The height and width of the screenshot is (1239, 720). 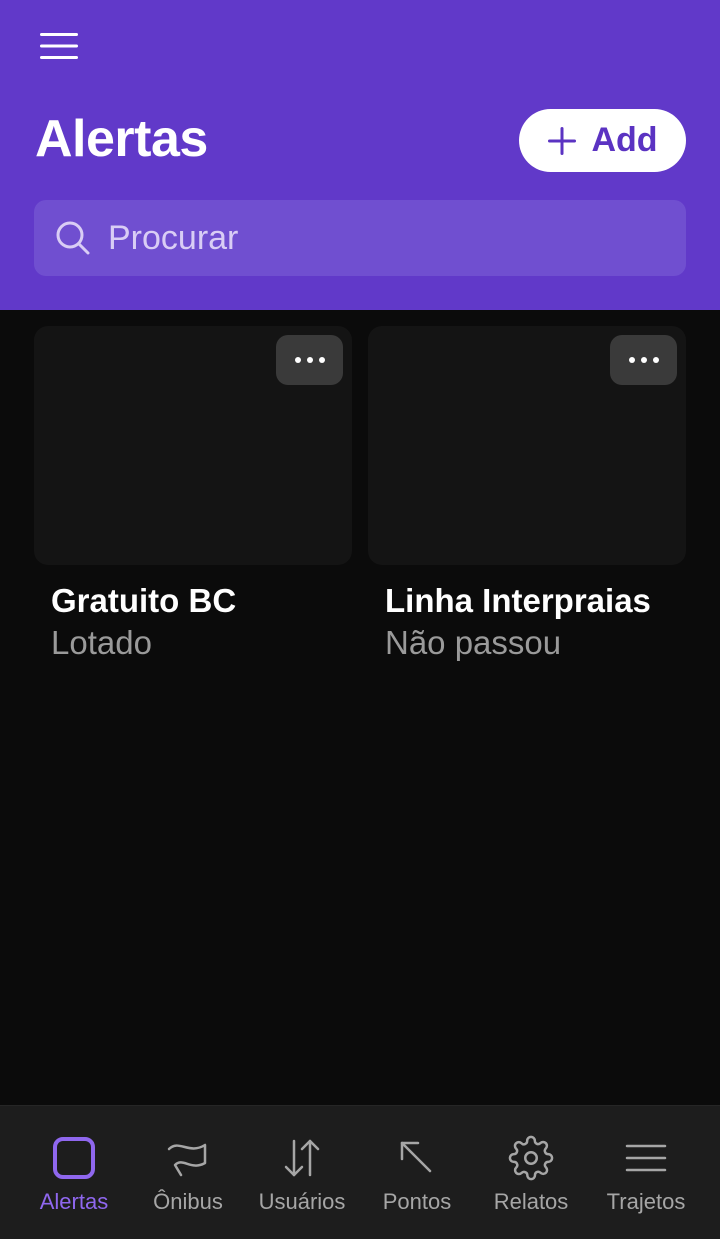 What do you see at coordinates (624, 140) in the screenshot?
I see `add-button-label: Add` at bounding box center [624, 140].